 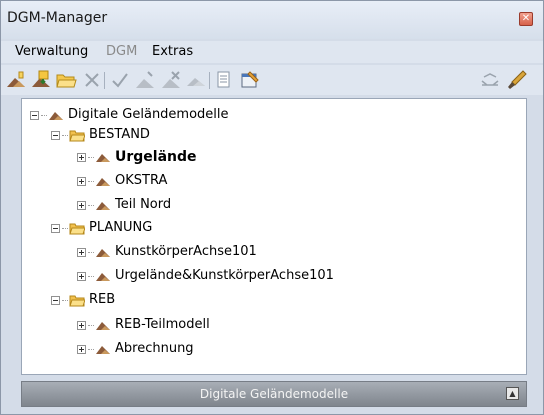 I want to click on menu-bar: Verwaltung DGM Extras, so click(x=272, y=52).